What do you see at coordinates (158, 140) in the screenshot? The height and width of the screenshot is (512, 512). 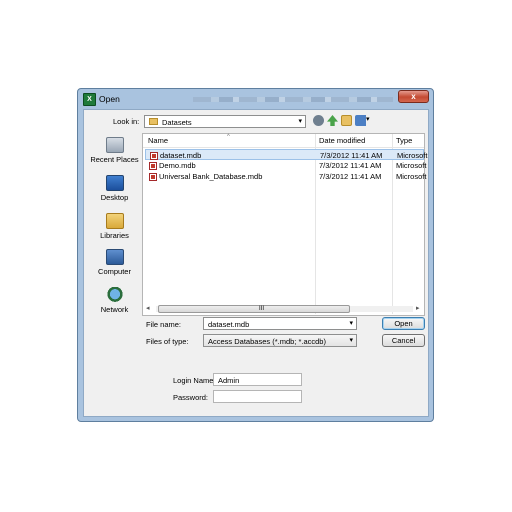 I see `column-header-name: Name` at bounding box center [158, 140].